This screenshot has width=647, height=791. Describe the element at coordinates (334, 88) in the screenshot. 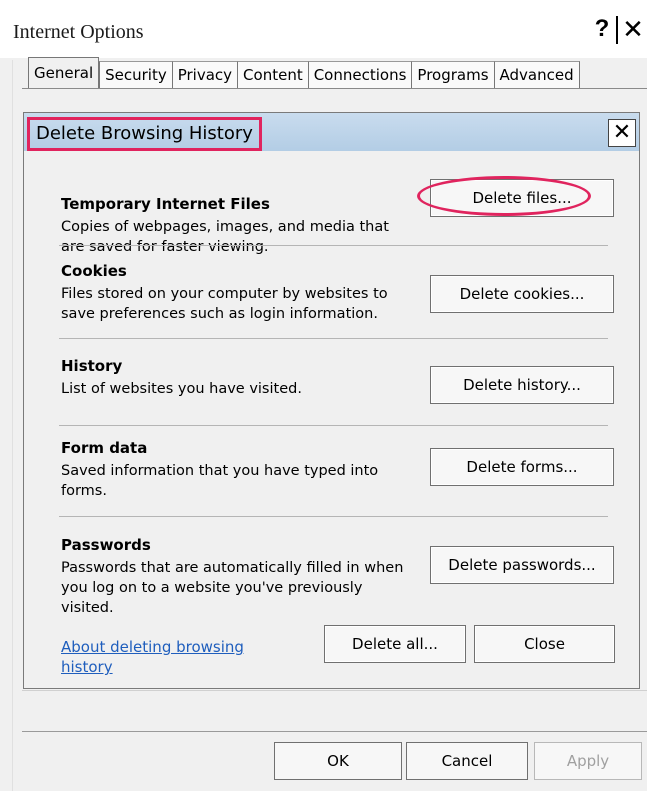

I see `tab-underline` at that location.